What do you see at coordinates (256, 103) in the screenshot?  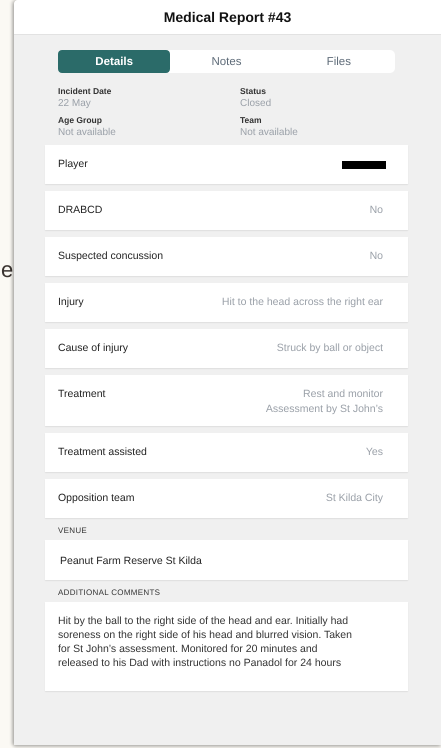 I see `info-value: Closed` at bounding box center [256, 103].